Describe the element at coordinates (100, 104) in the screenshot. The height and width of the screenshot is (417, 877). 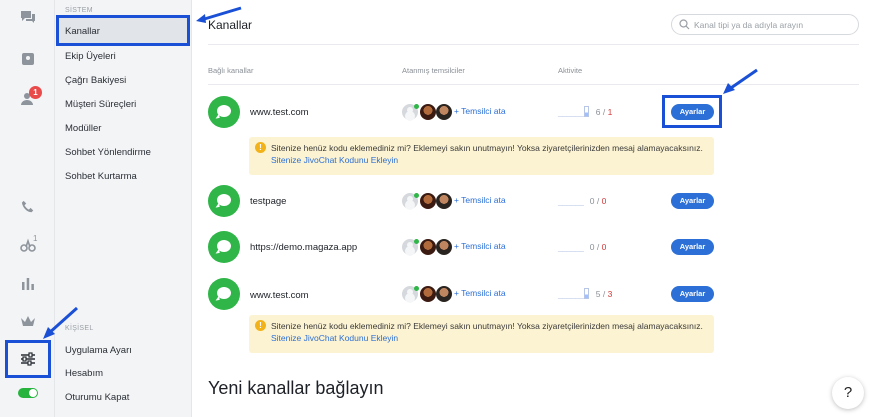
I see `sidebar-item-musteri-surecleri: Müşteri Süreçleri` at that location.